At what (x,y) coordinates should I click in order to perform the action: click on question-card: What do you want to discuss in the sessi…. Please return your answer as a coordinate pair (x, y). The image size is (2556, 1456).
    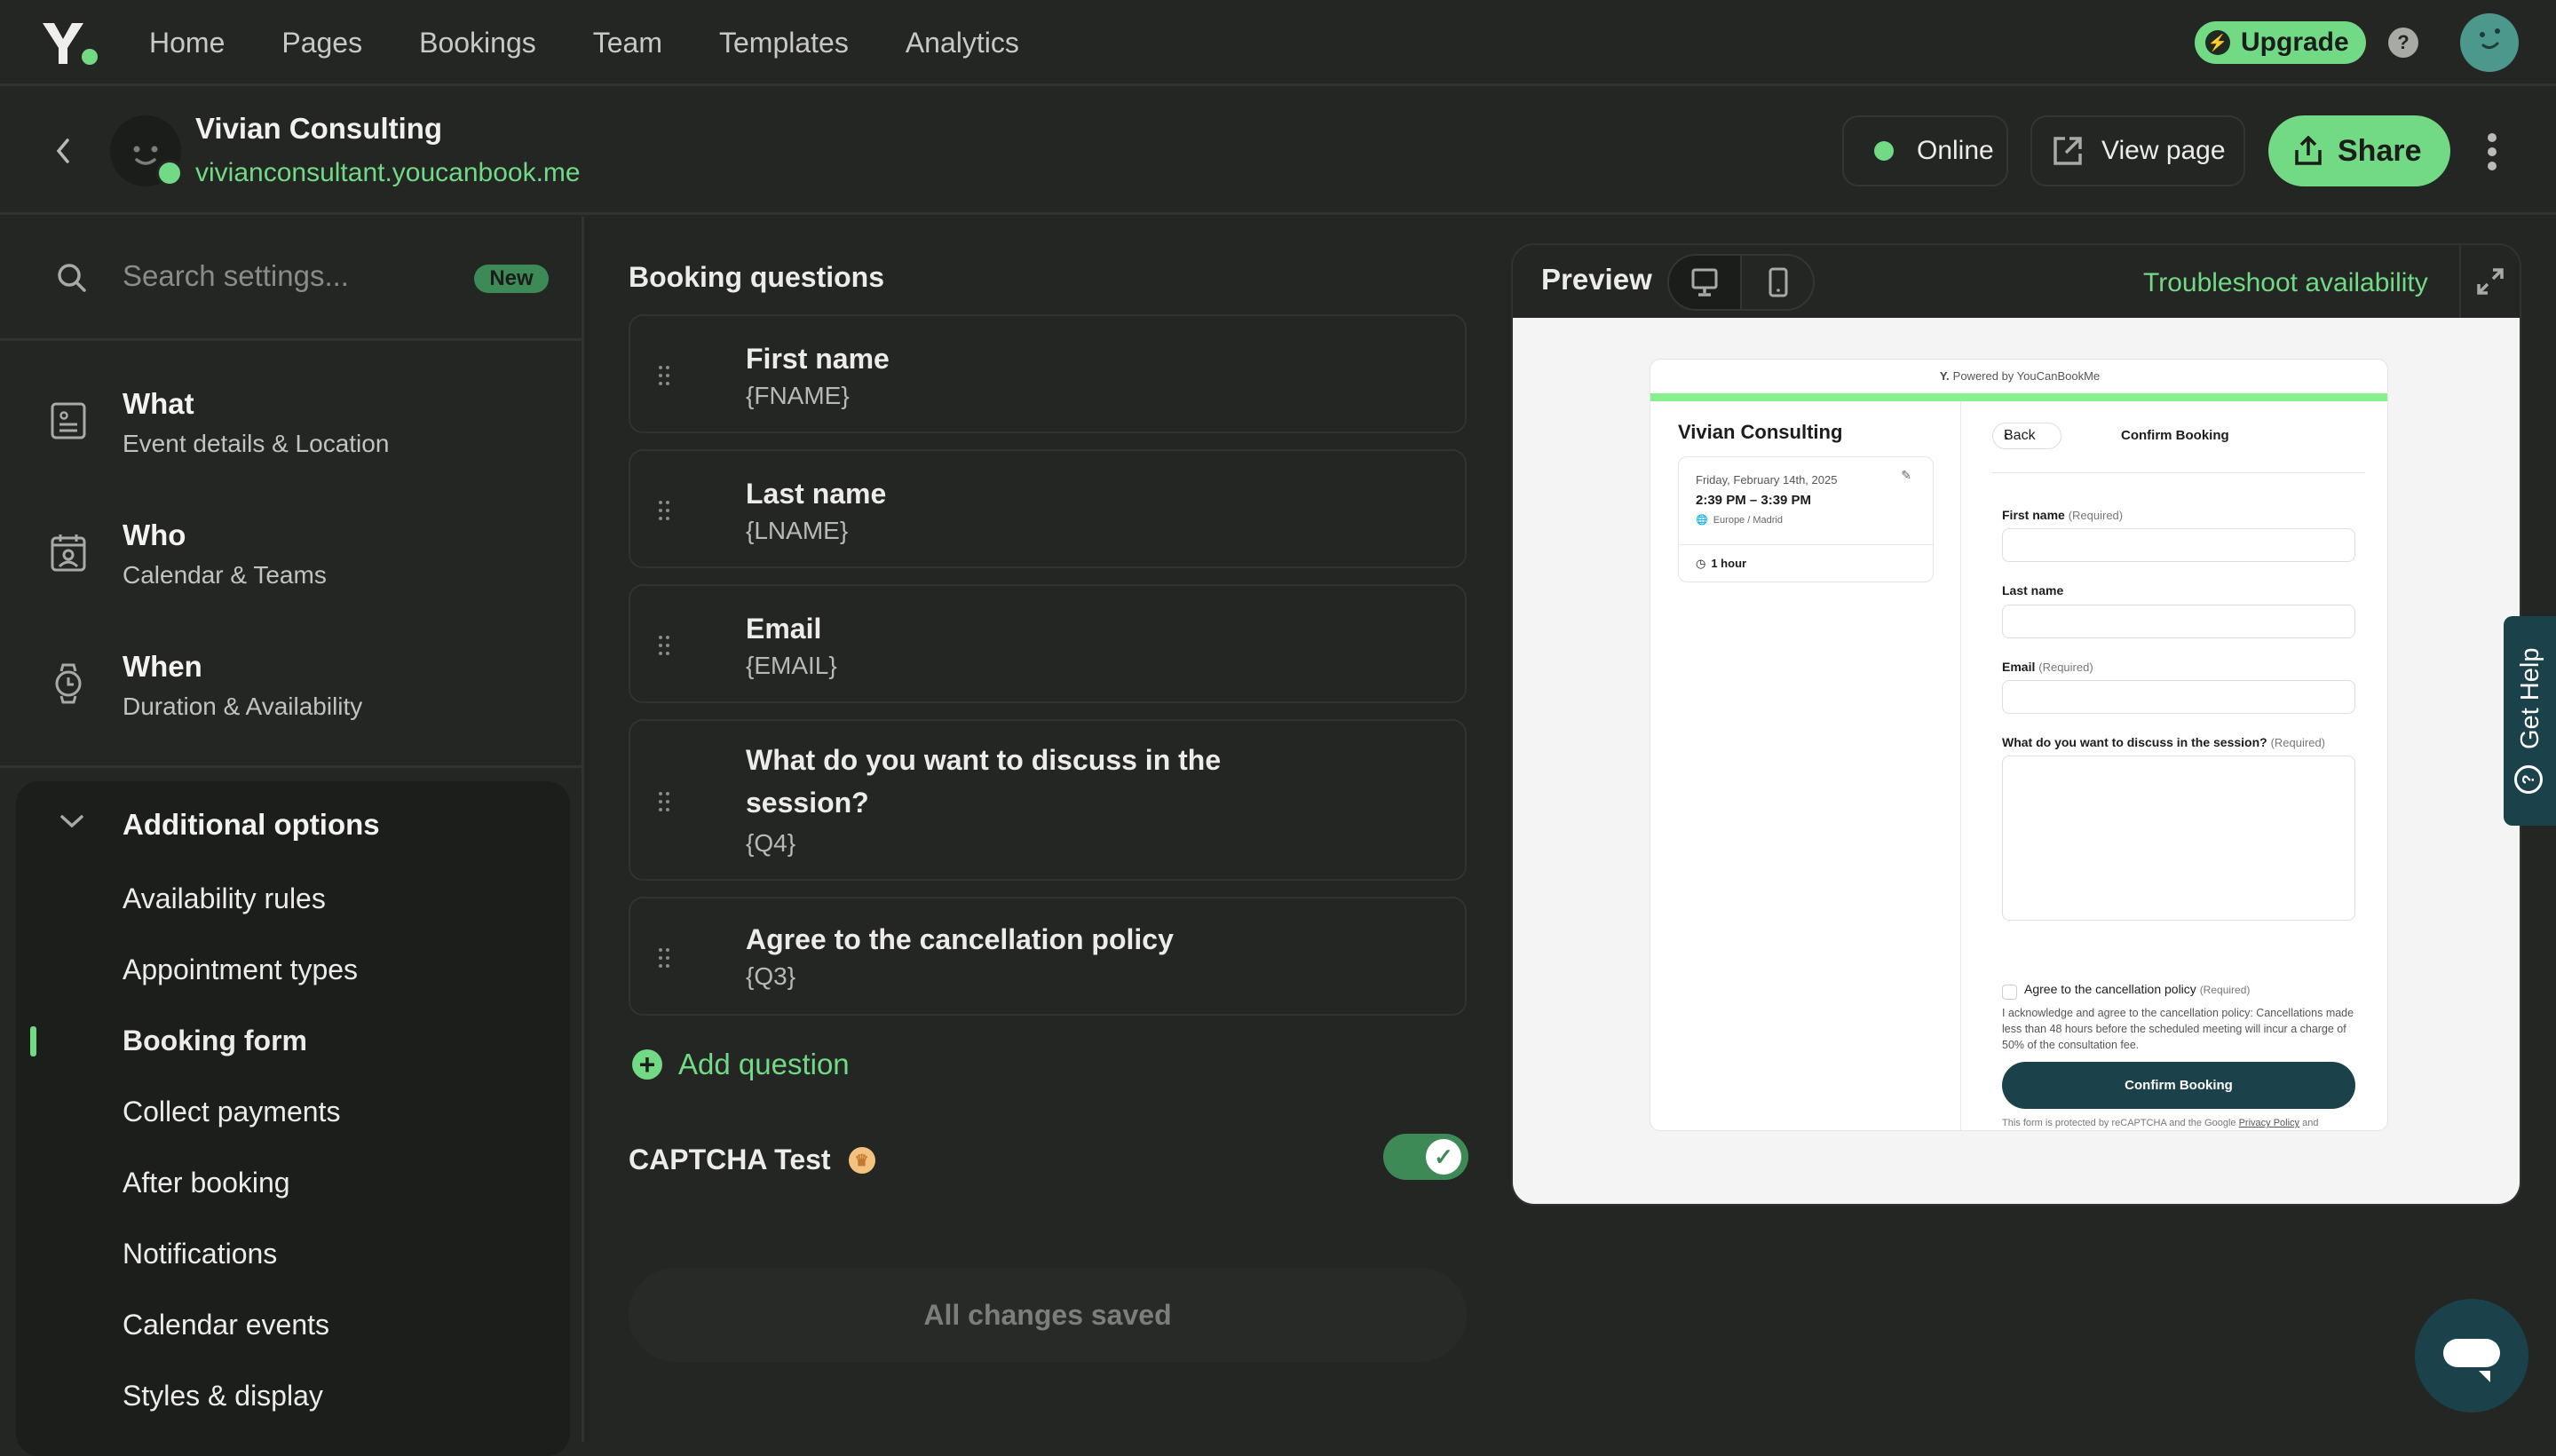
    Looking at the image, I should click on (1048, 800).